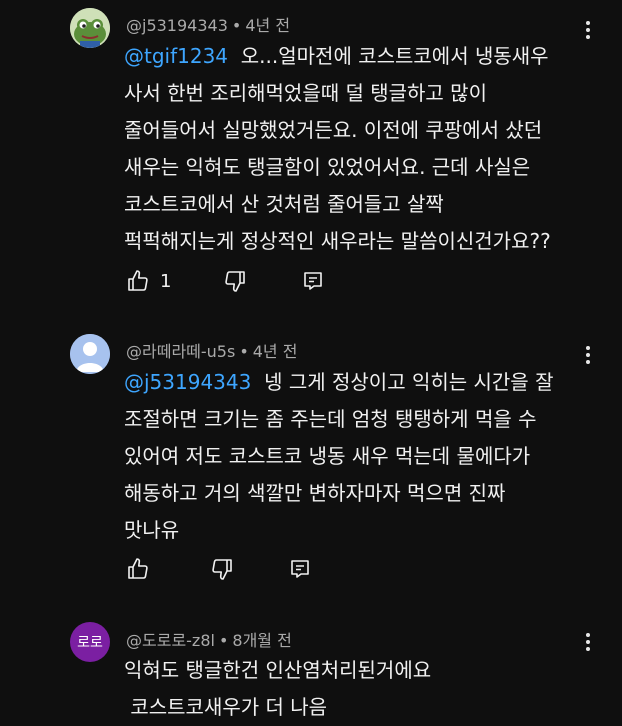 The width and height of the screenshot is (622, 726). Describe the element at coordinates (226, 707) in the screenshot. I see `comment-line: 코스트코새우가 더 나음` at that location.